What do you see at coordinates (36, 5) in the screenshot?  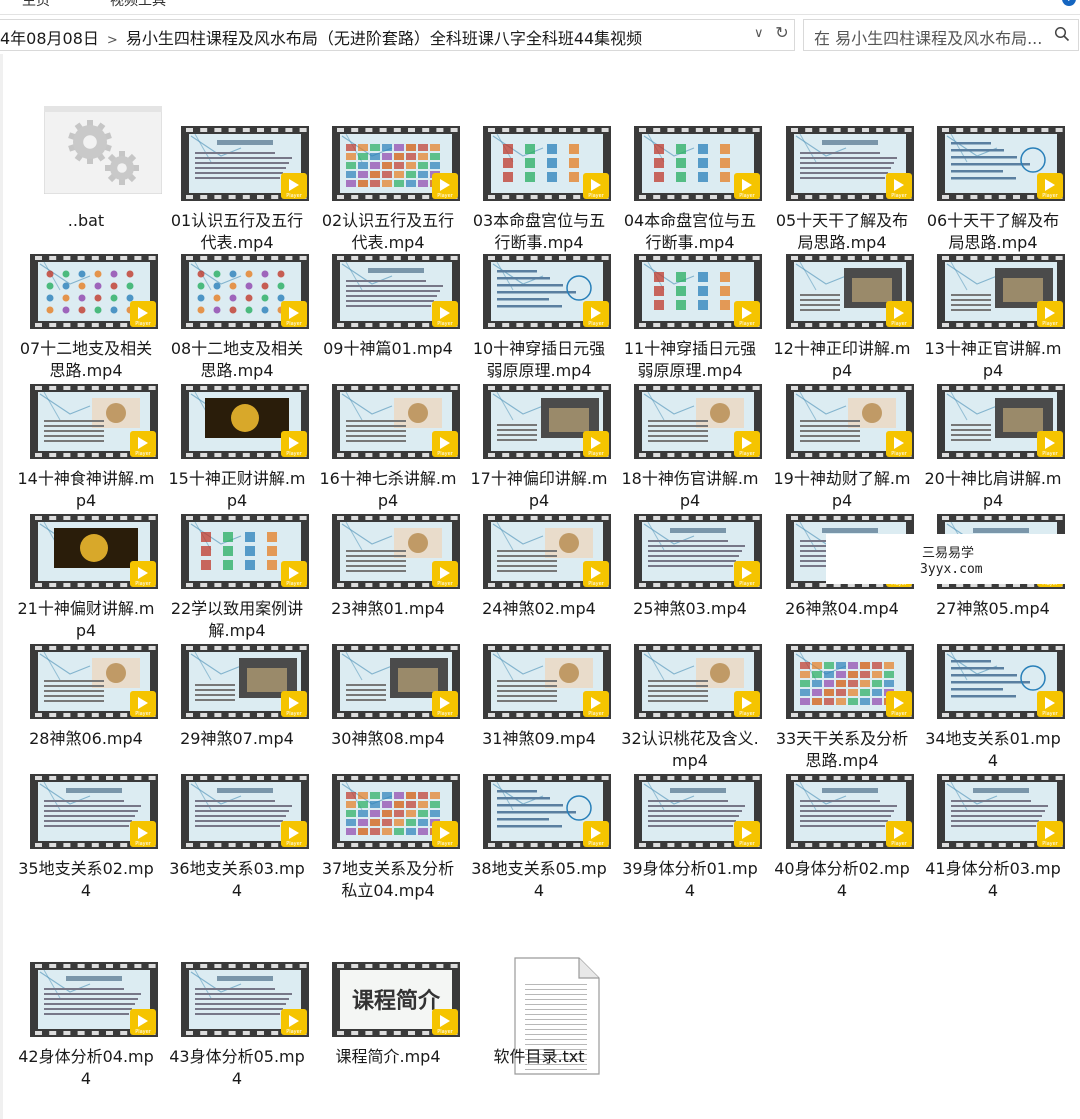 I see `ribbon-tab-home: 主页` at bounding box center [36, 5].